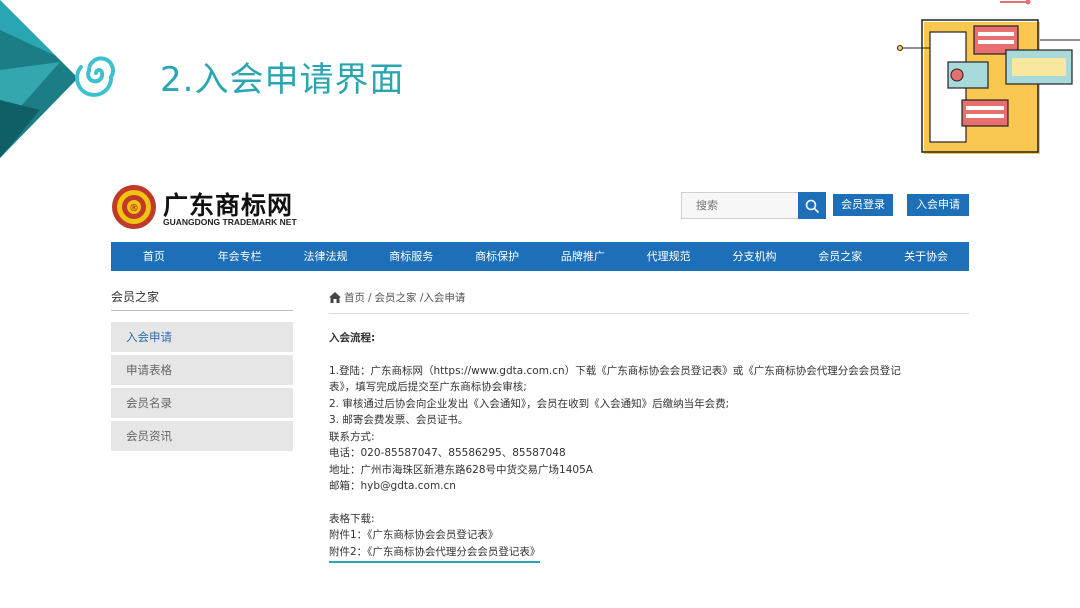 The width and height of the screenshot is (1080, 608). Describe the element at coordinates (435, 553) in the screenshot. I see `attachment-2-link: 附件2：《广东商标协会代理分会会员登记表》` at that location.